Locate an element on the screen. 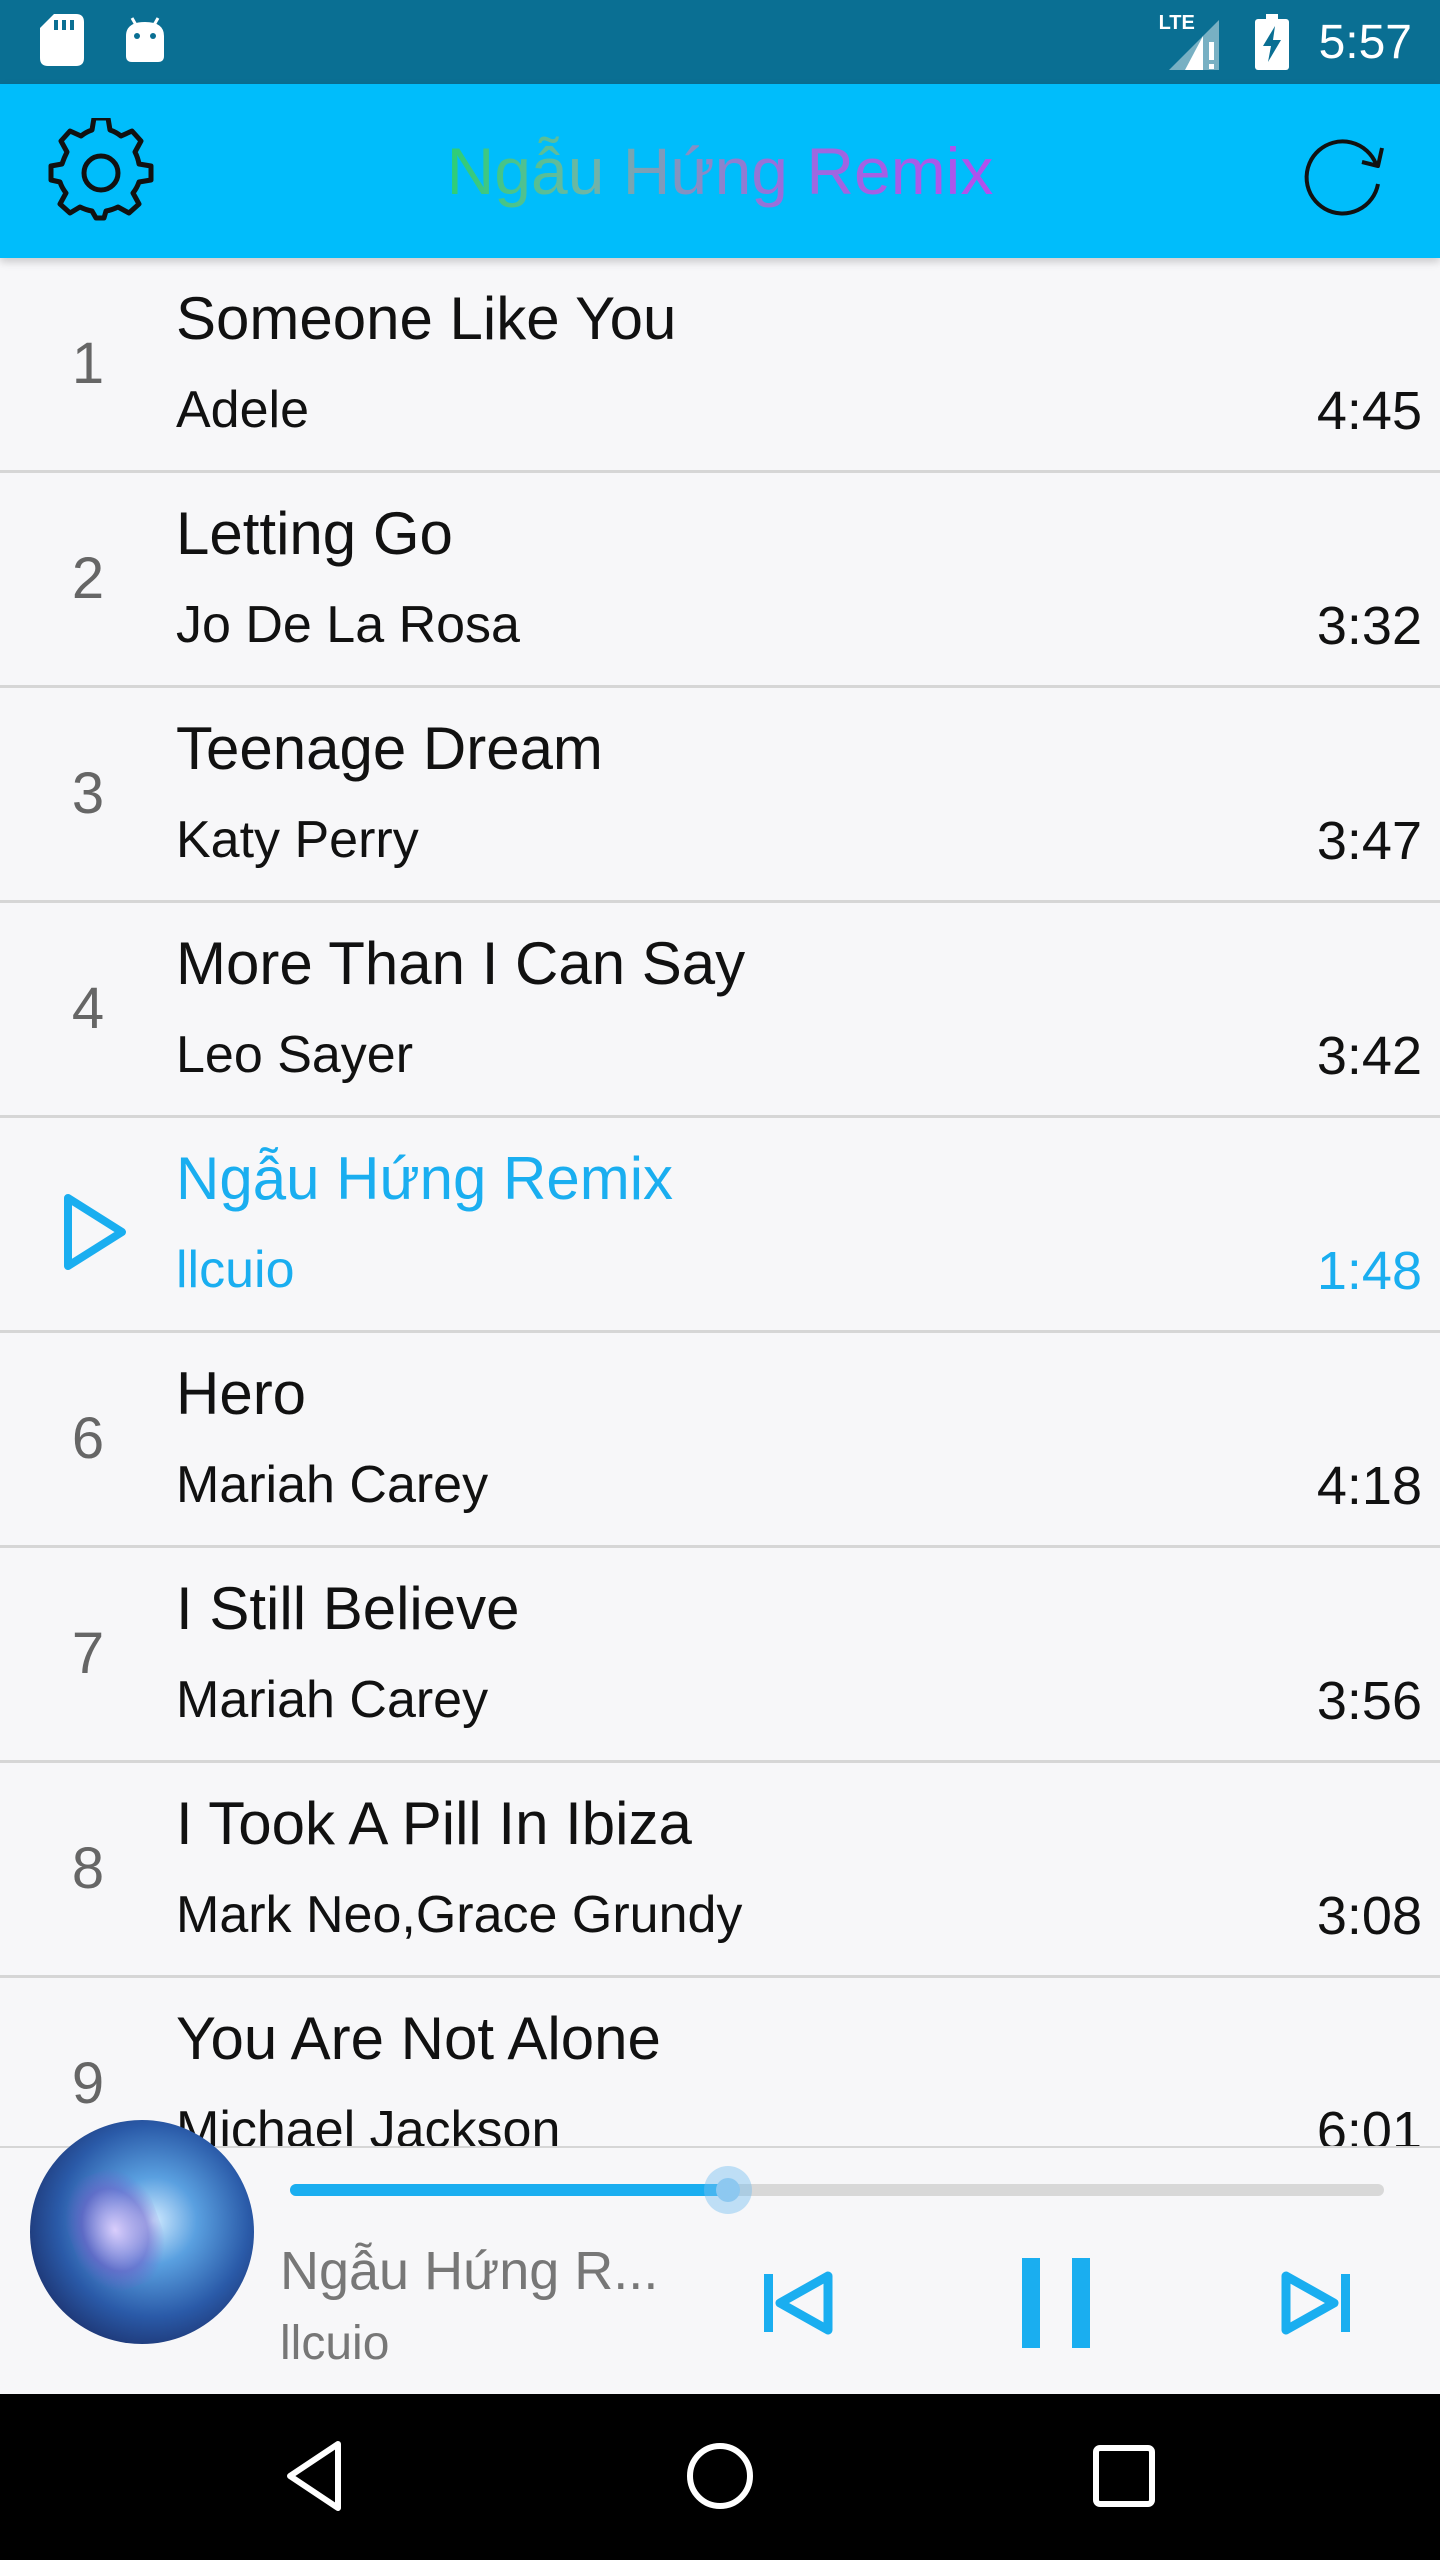  home-icon is located at coordinates (720, 2476).